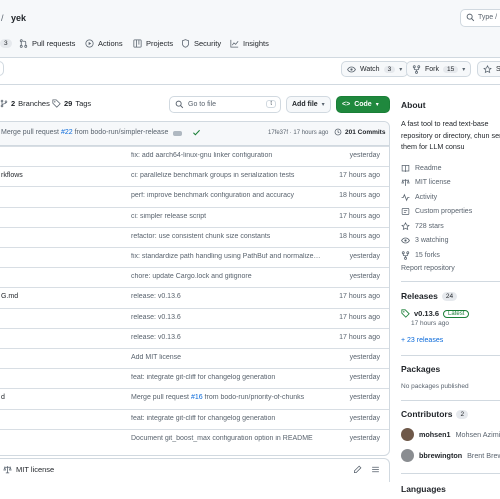 The height and width of the screenshot is (499, 500). I want to click on shield-icon, so click(185, 43).